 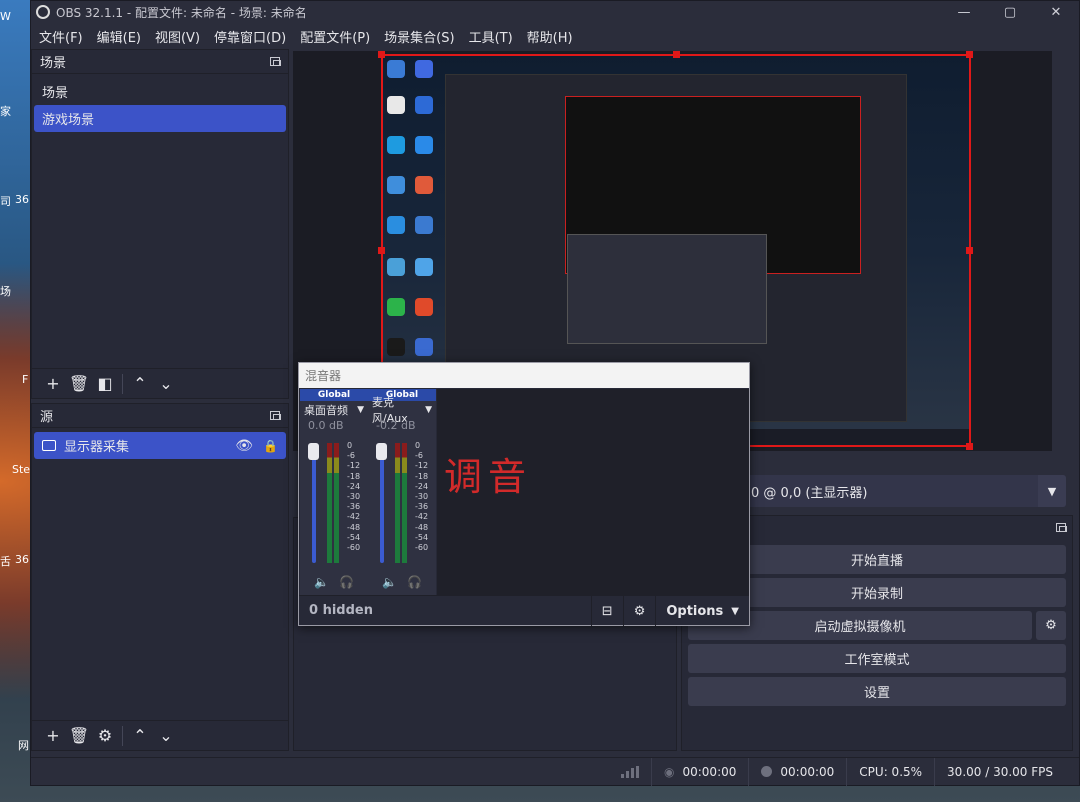 What do you see at coordinates (877, 691) in the screenshot?
I see `settings-button: 设置` at bounding box center [877, 691].